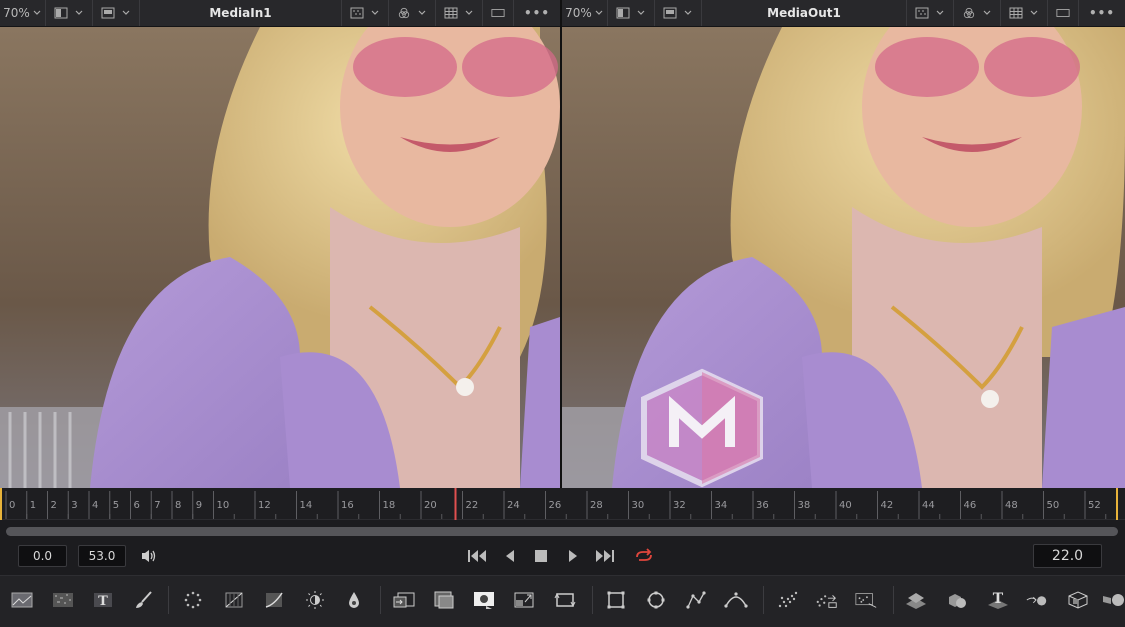 Image resolution: width=1125 pixels, height=627 pixels. I want to click on channels-button-right, so click(977, 13).